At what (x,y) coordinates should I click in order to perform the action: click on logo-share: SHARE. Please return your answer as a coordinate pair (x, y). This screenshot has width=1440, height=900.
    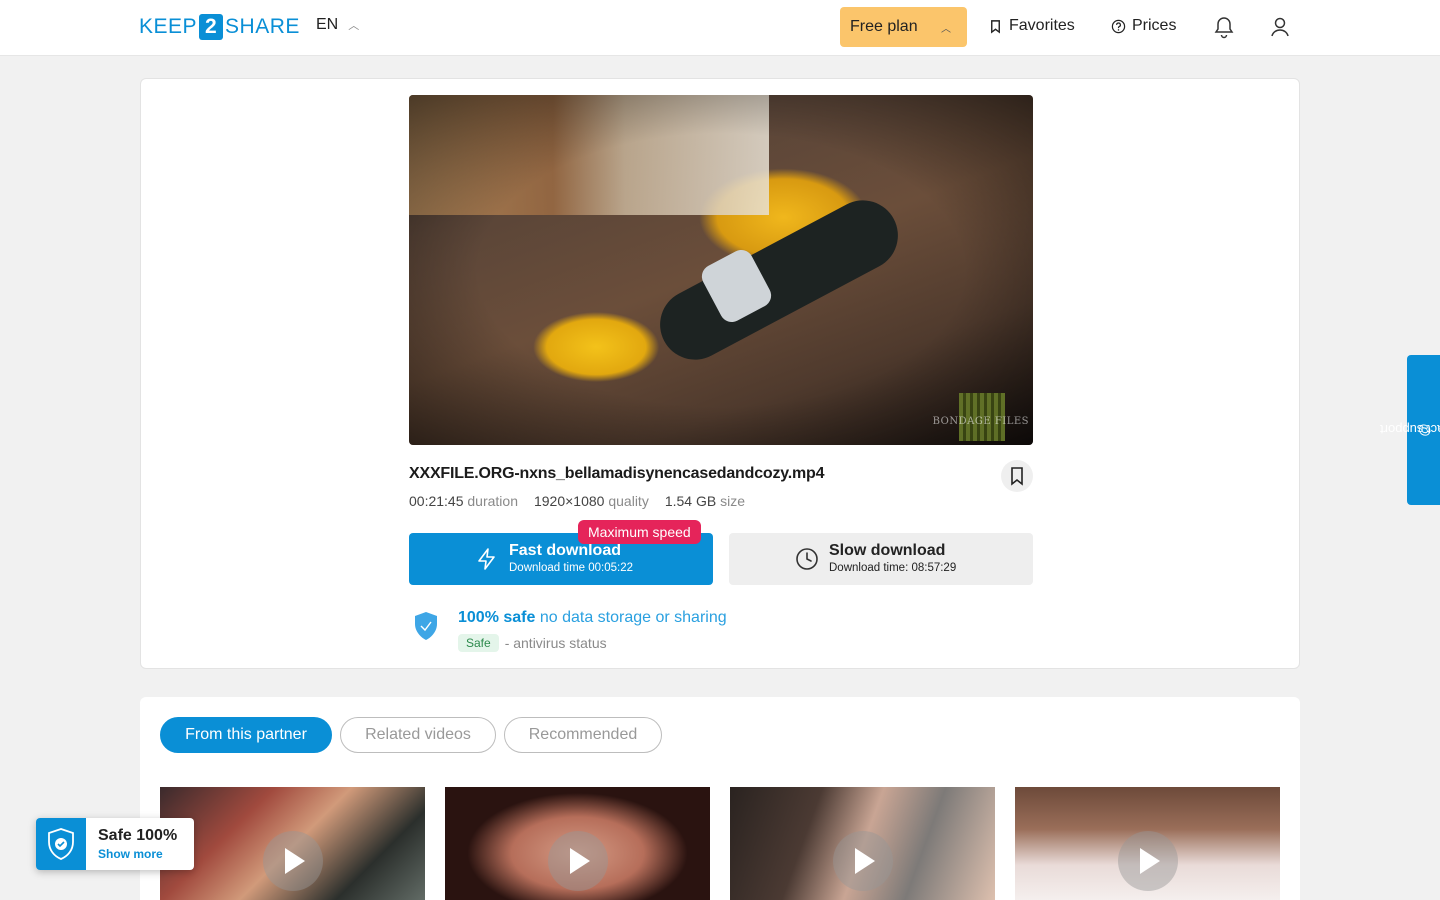
    Looking at the image, I should click on (262, 26).